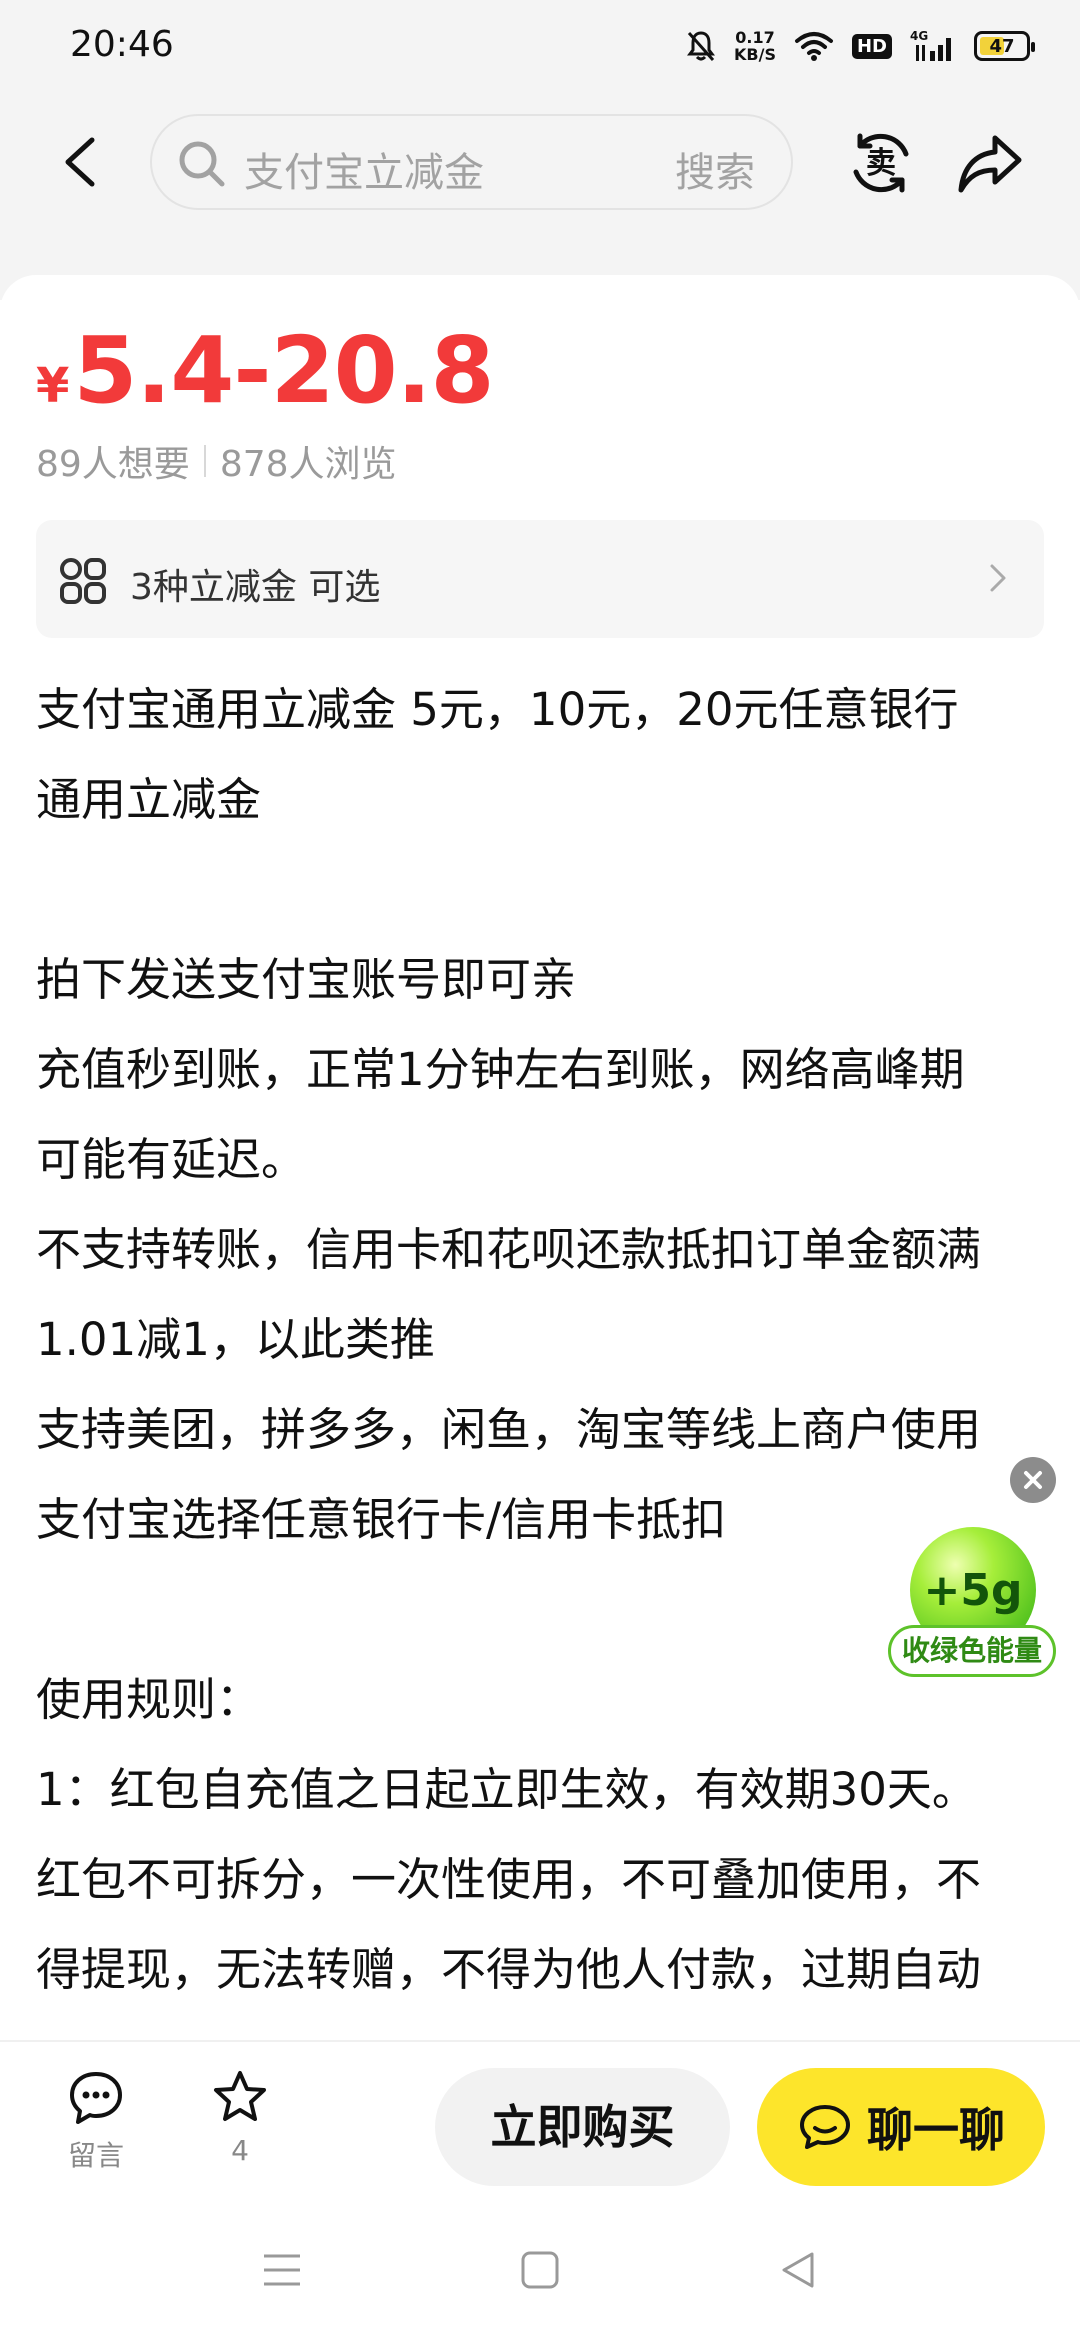 This screenshot has width=1080, height=2340. I want to click on product-stats: 89人想要 878人浏览, so click(216, 461).